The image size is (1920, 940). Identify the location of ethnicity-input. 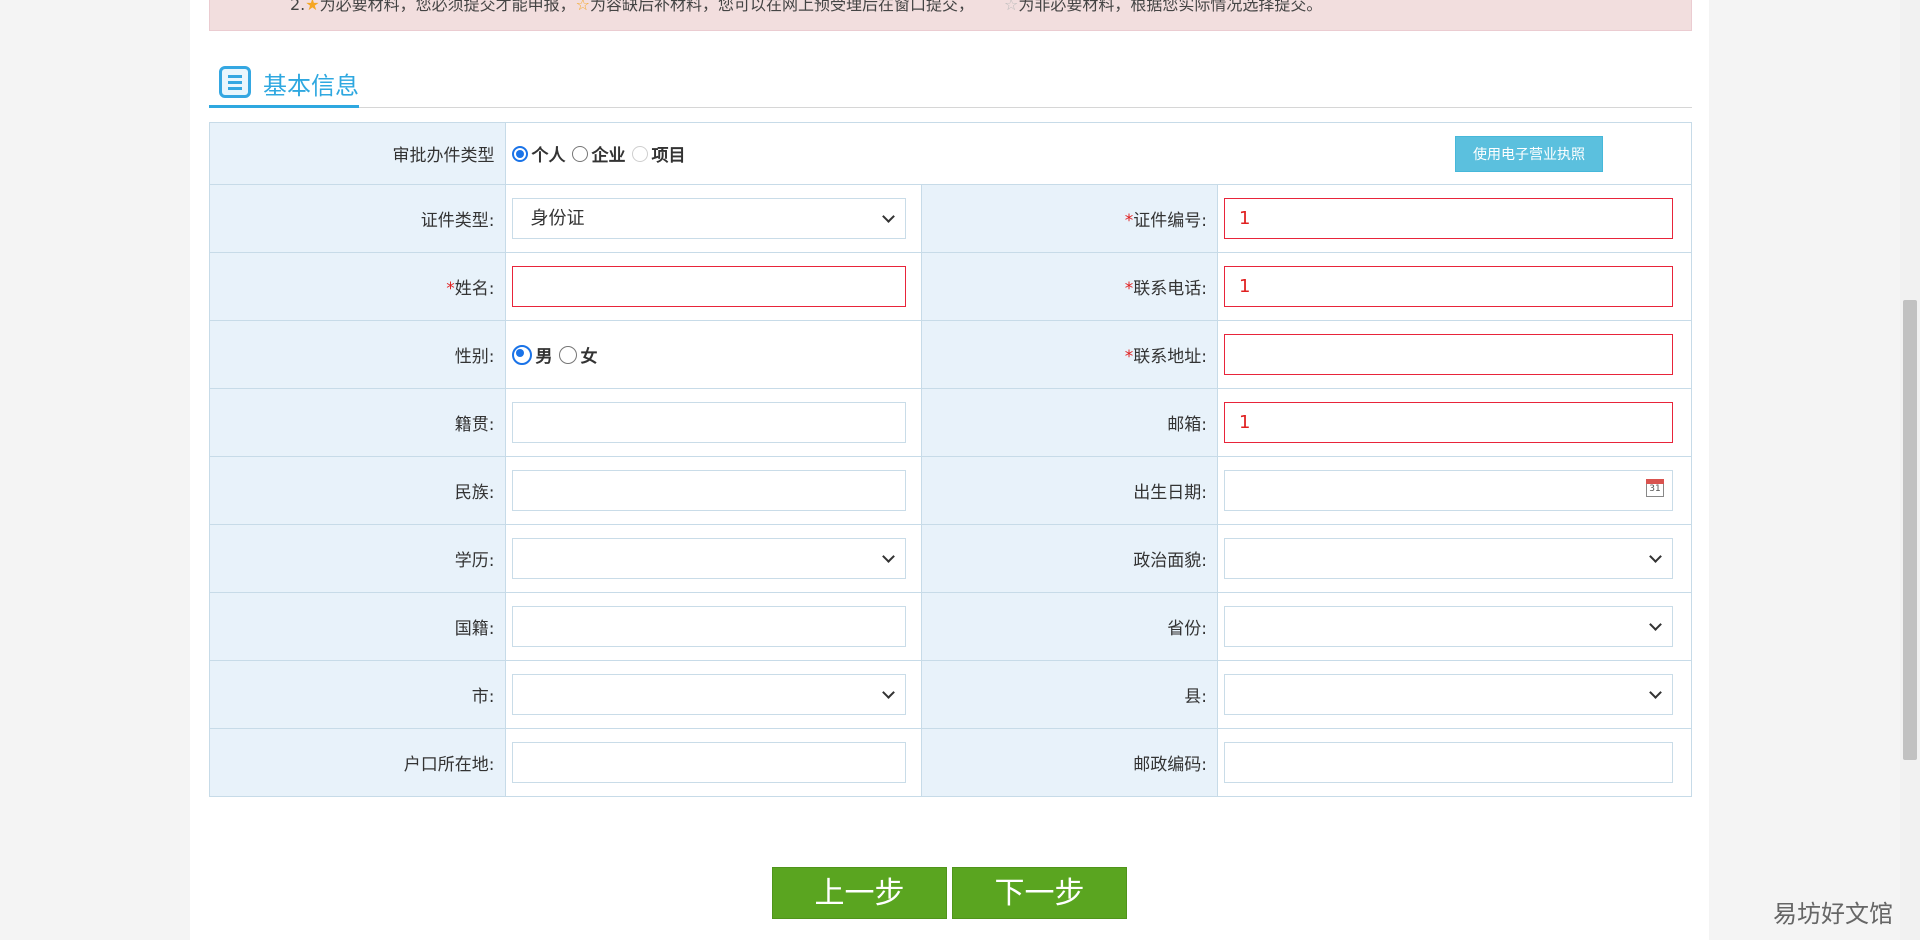
(708, 490).